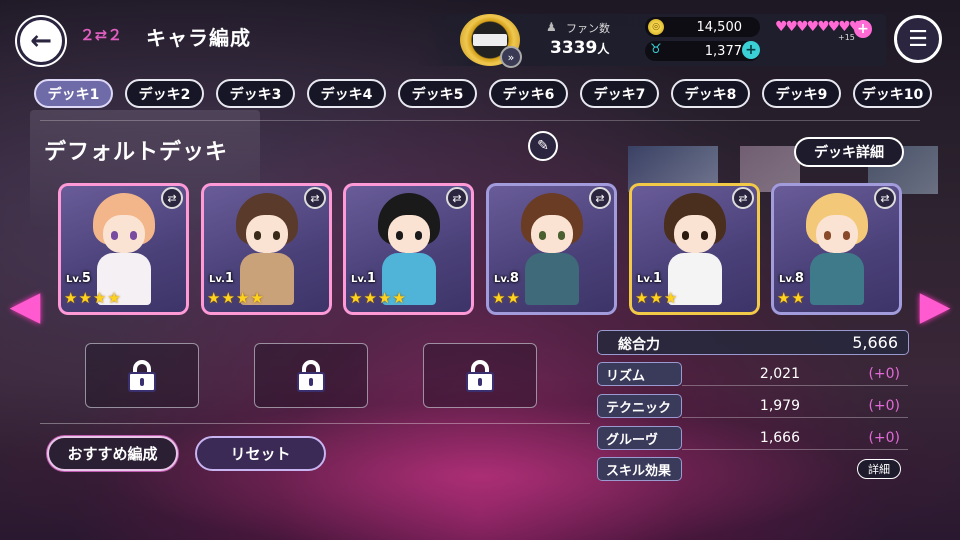 The image size is (960, 540). What do you see at coordinates (779, 406) in the screenshot?
I see `technique-value: 1,979` at bounding box center [779, 406].